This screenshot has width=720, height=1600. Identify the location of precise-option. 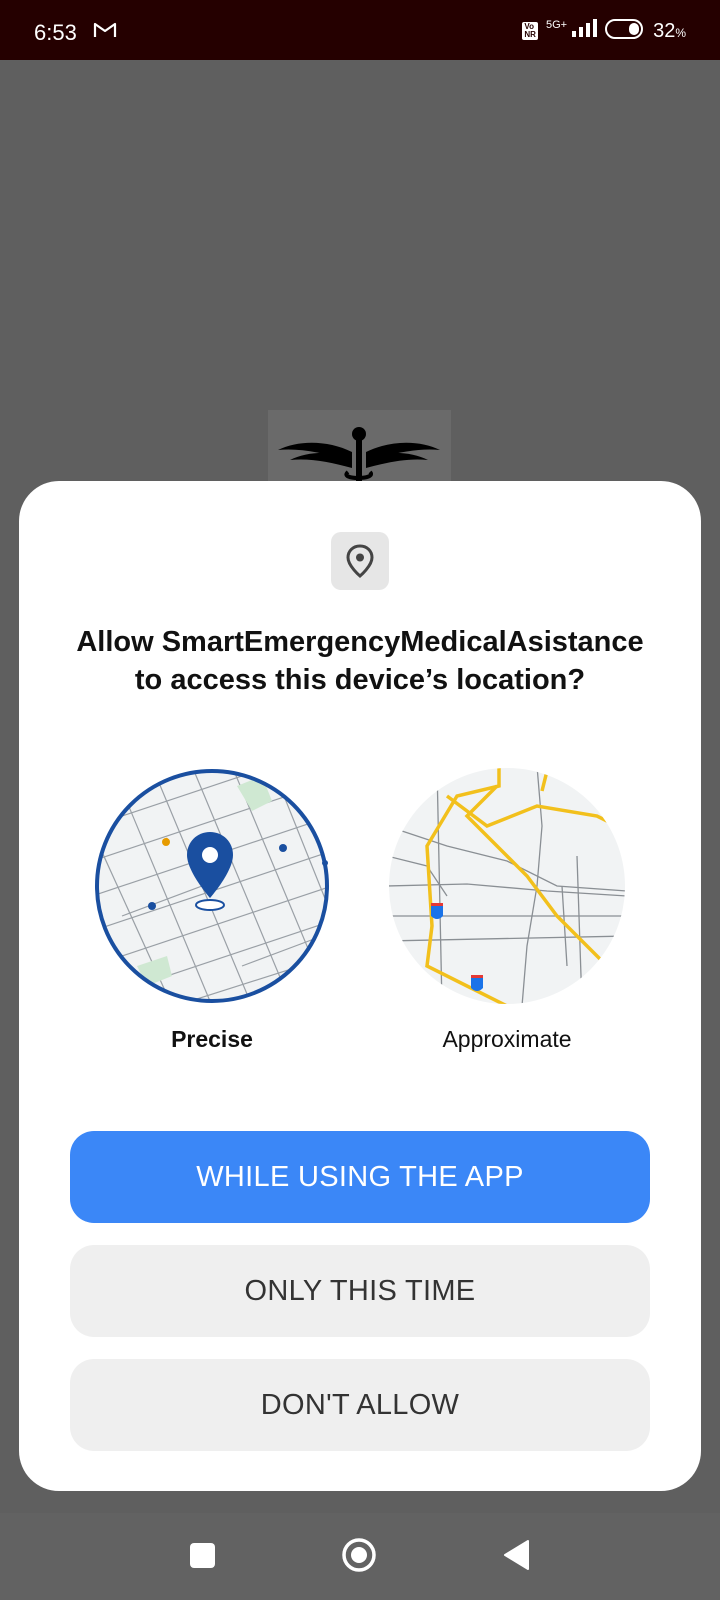
(212, 886).